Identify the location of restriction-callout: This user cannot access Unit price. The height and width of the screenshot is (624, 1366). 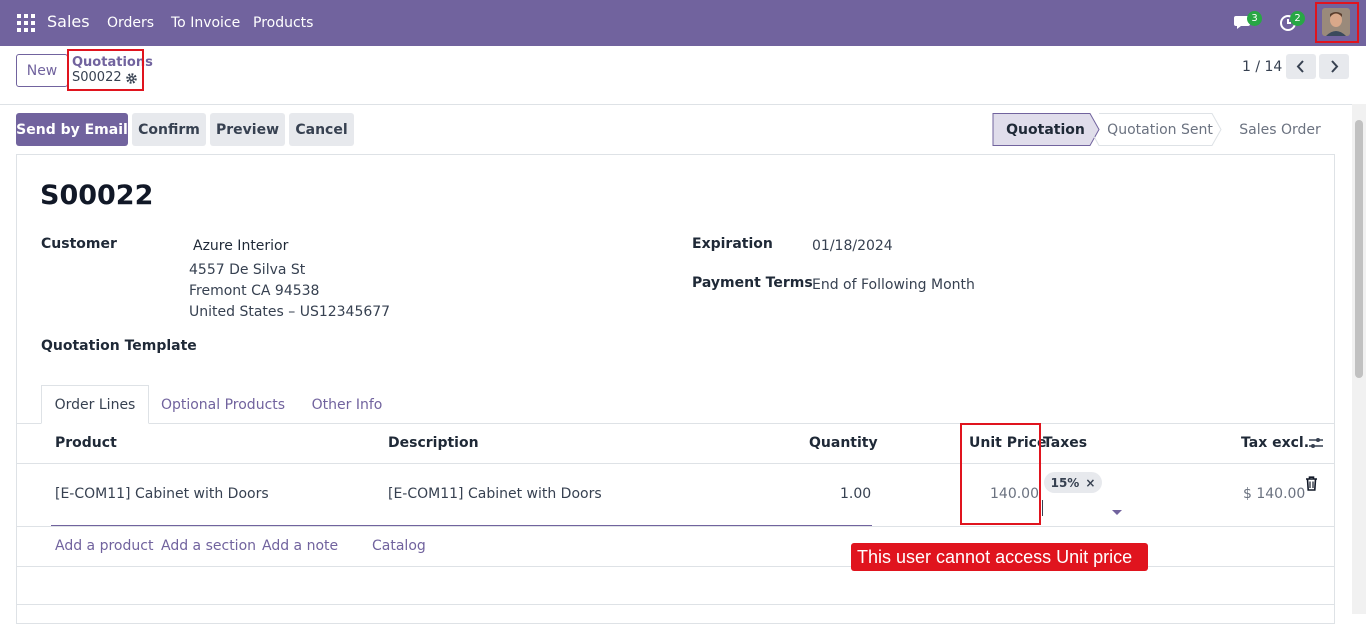
(999, 557).